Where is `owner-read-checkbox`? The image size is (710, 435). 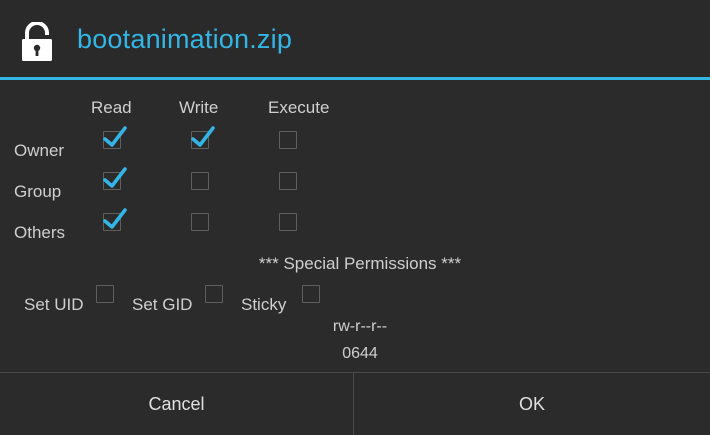 owner-read-checkbox is located at coordinates (115, 137).